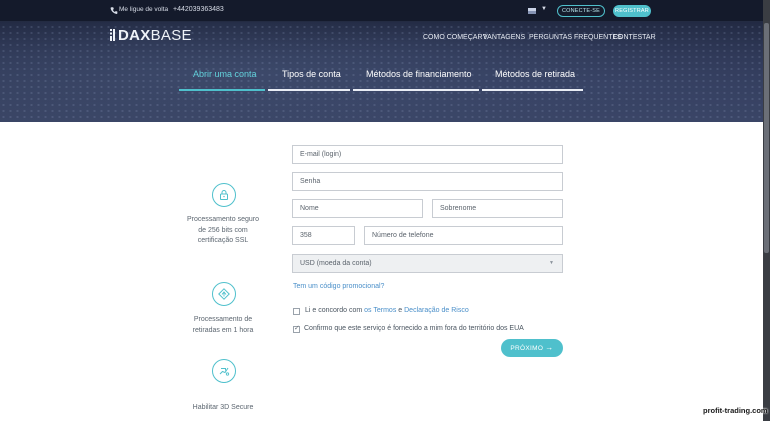 The width and height of the screenshot is (770, 421). Describe the element at coordinates (296, 311) in the screenshot. I see `agree-terms-checkbox` at that location.